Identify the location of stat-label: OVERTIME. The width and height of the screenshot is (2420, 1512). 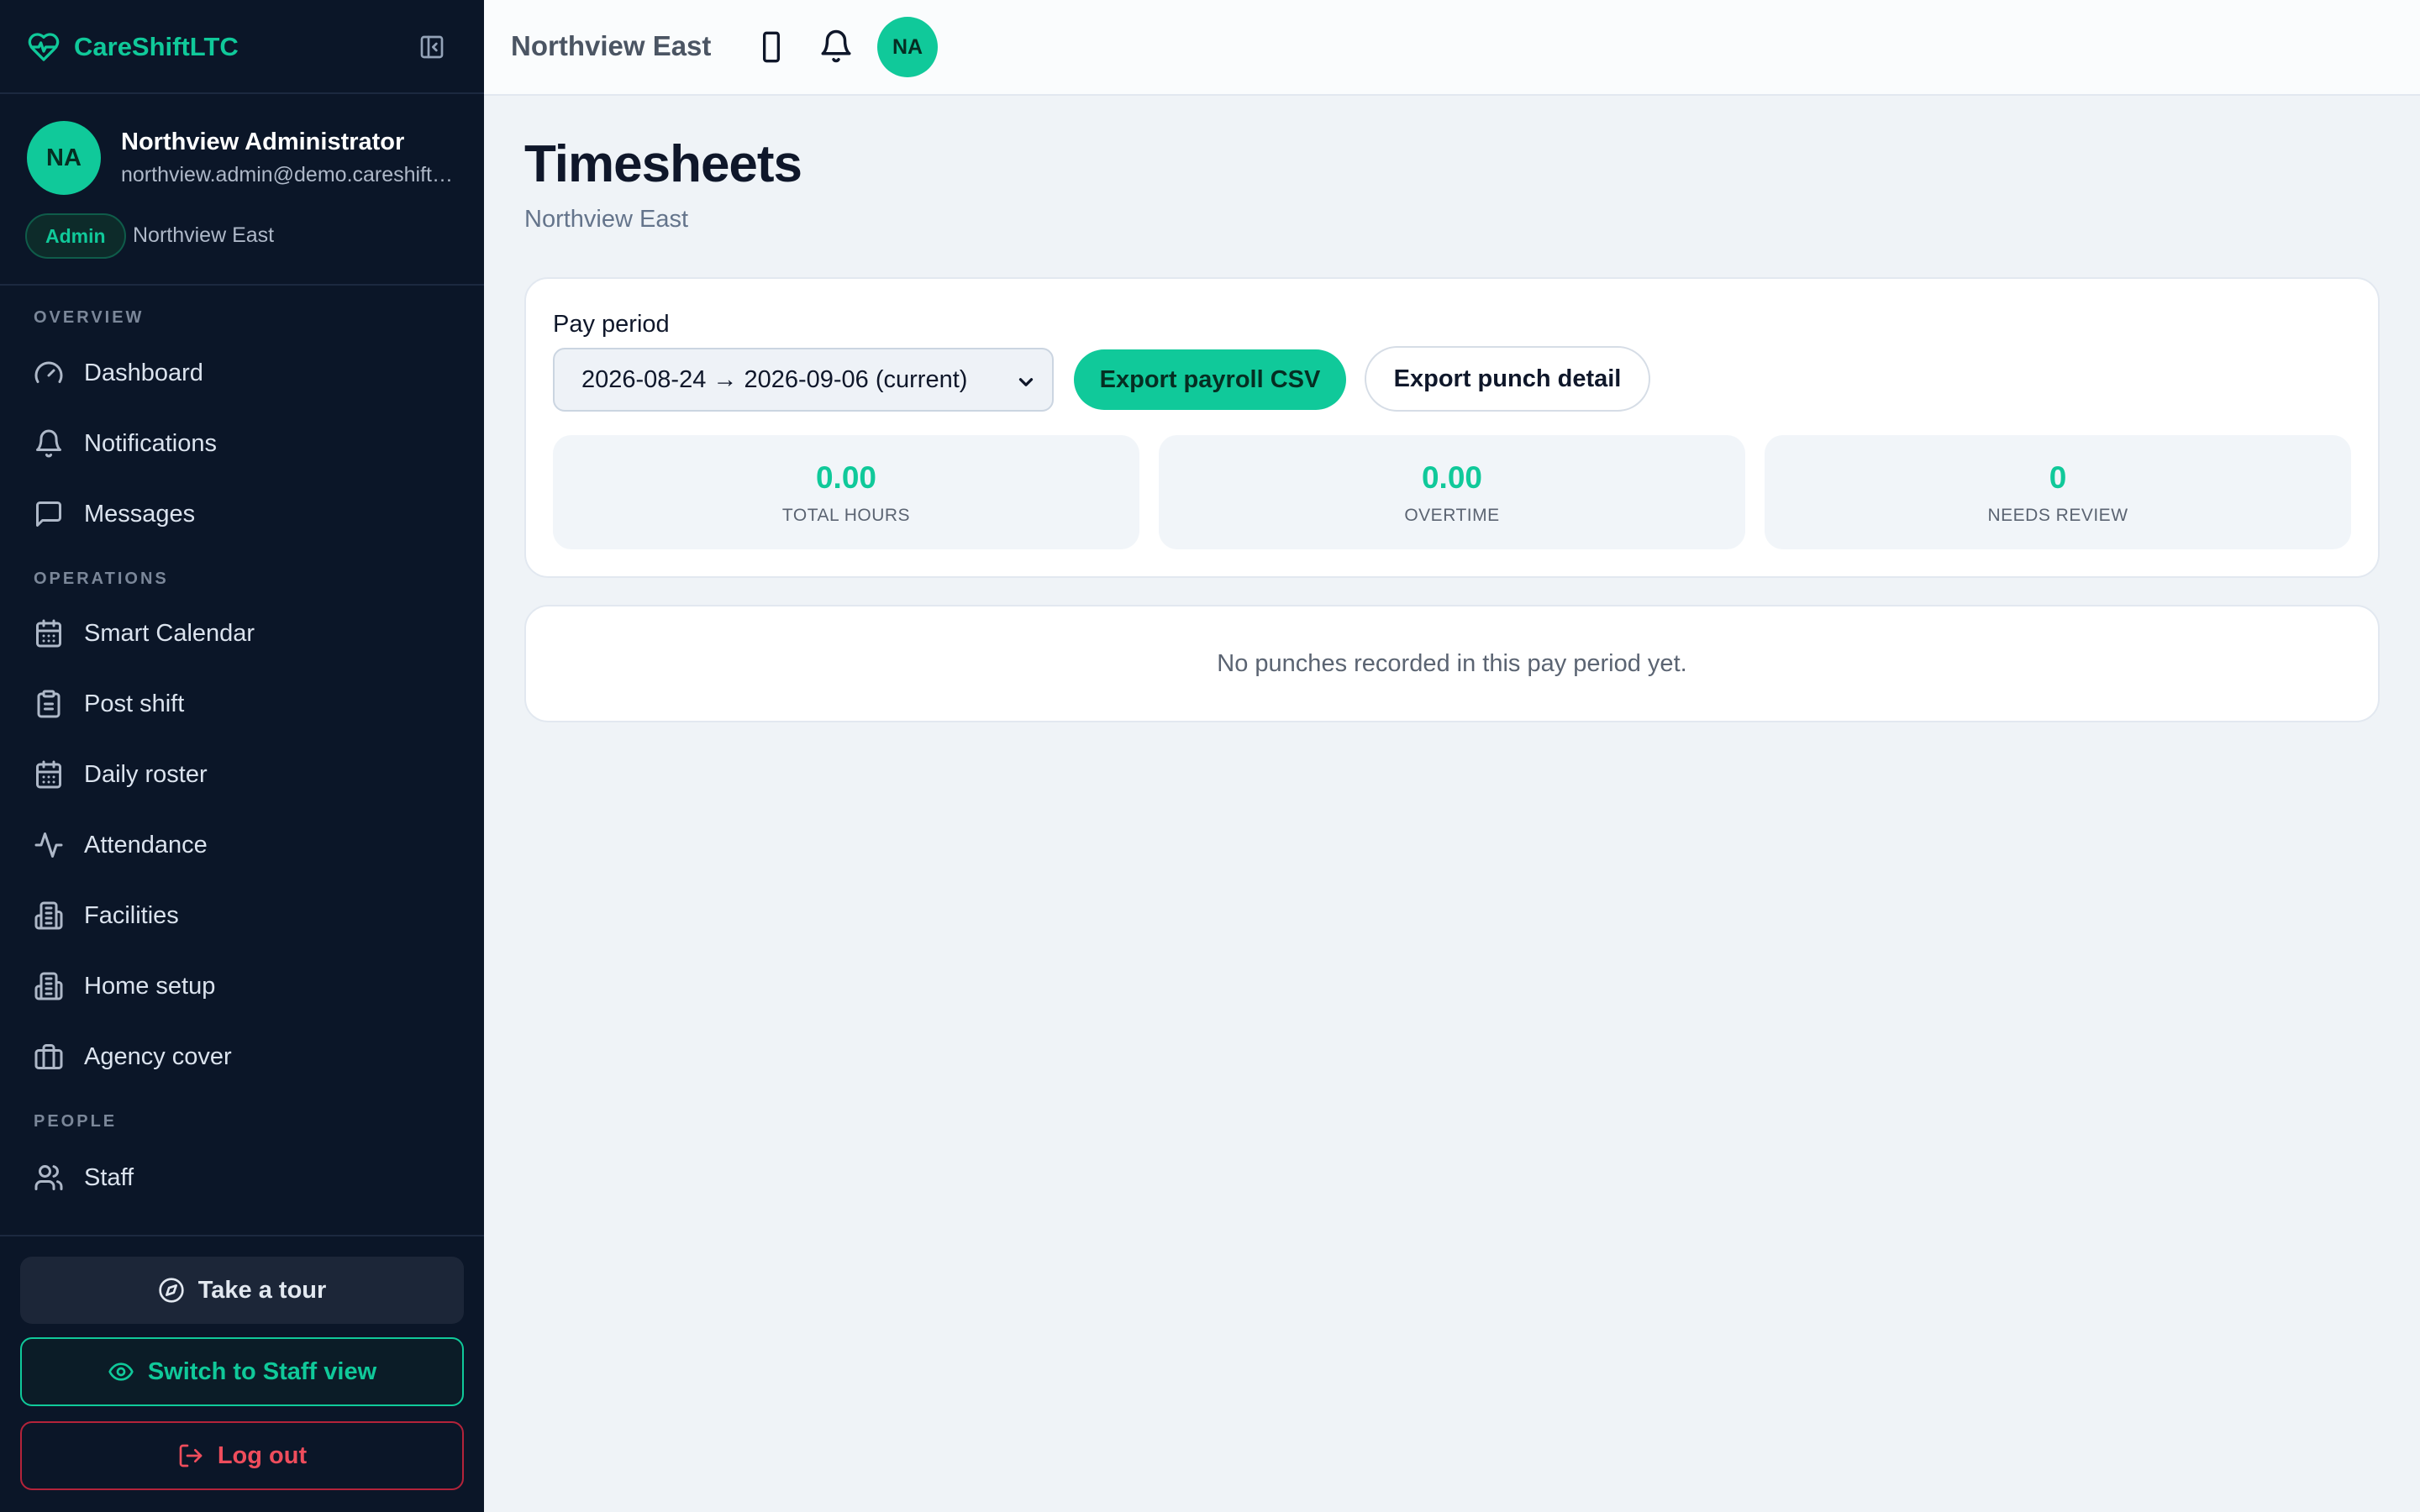
(1452, 515).